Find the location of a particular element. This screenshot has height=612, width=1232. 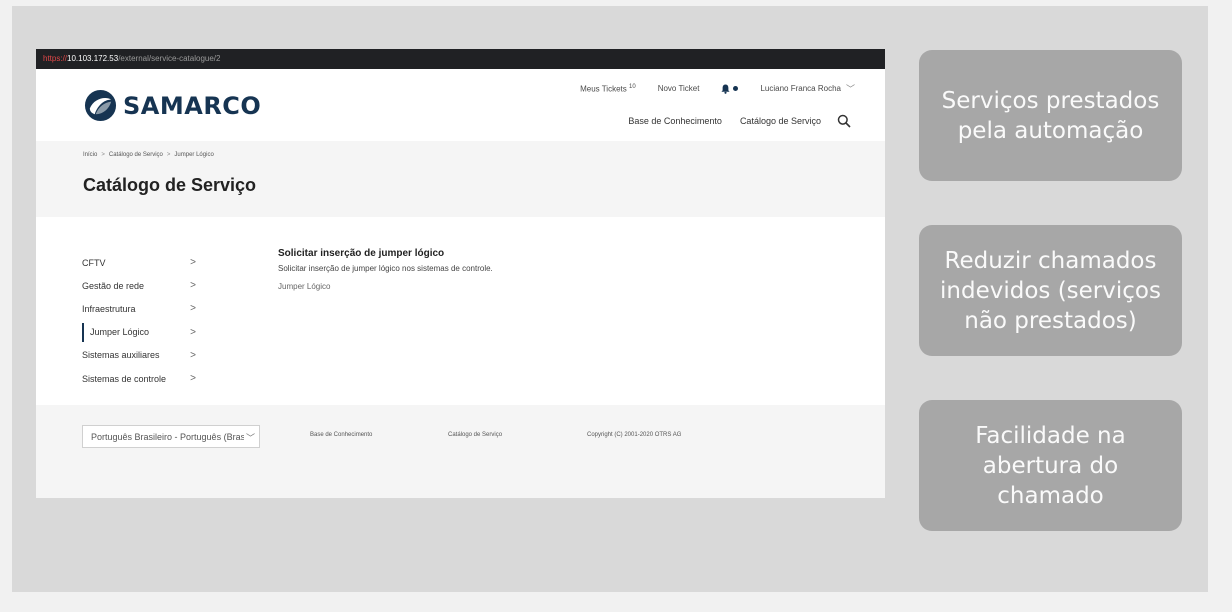

callout-servicos-prestados: Serviços prestados pela automação is located at coordinates (1050, 115).